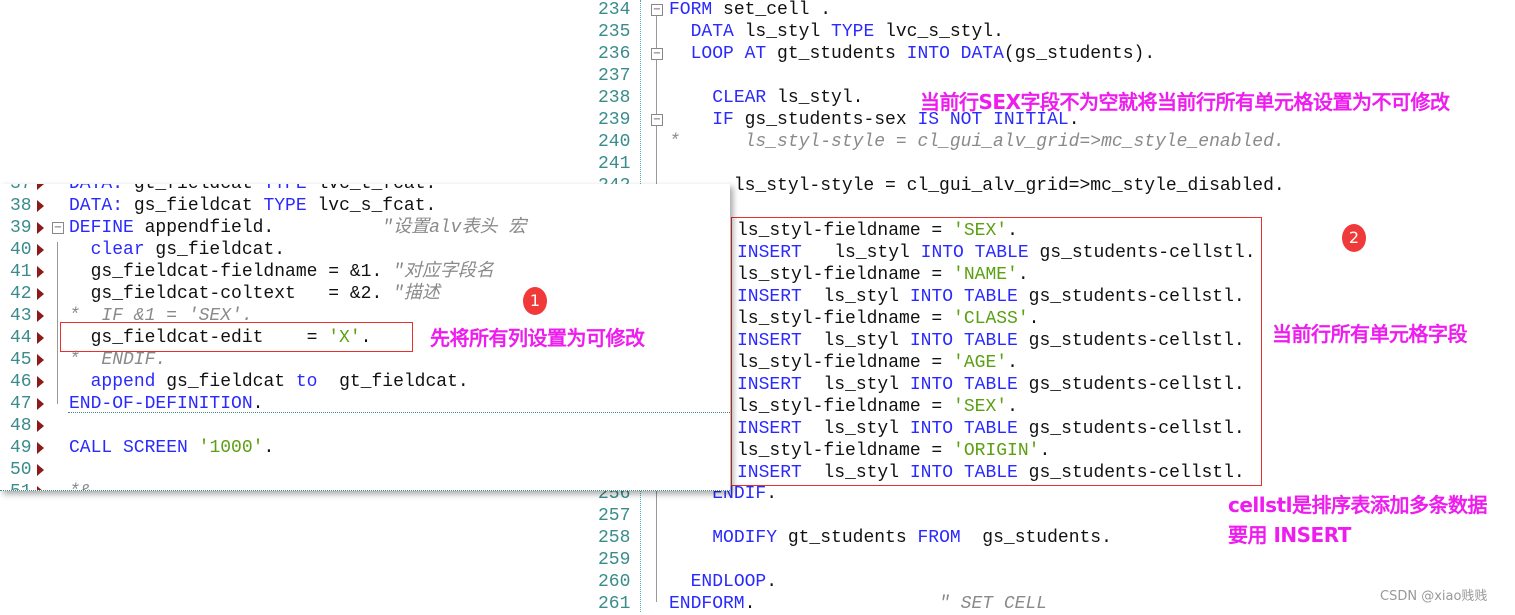 This screenshot has width=1515, height=615. I want to click on line-number: 234, so click(614, 10).